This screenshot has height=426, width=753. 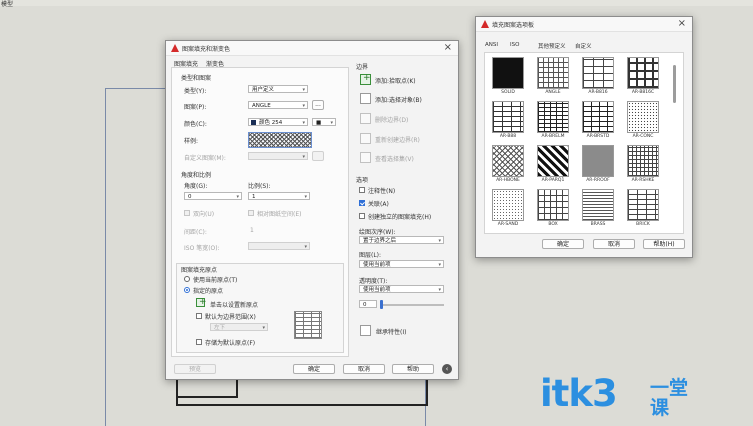 I want to click on tab-ansi: ANSI, so click(x=491, y=45).